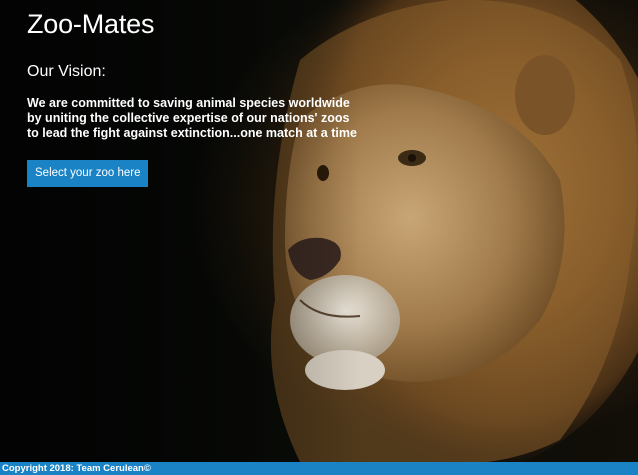  Describe the element at coordinates (319, 468) in the screenshot. I see `footer-bar: Copyright 2018: Team Cerulean©` at that location.